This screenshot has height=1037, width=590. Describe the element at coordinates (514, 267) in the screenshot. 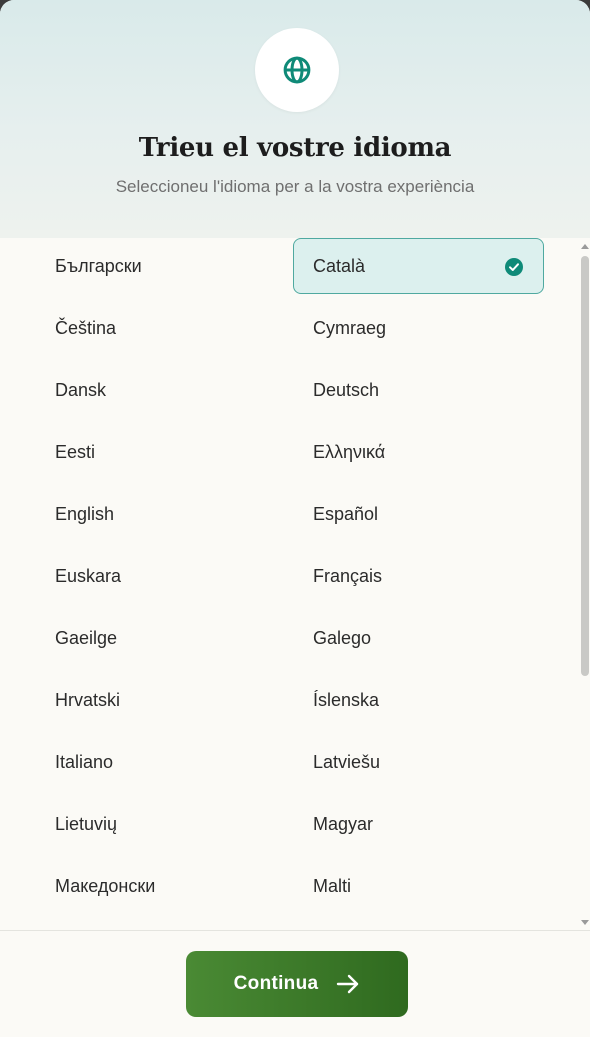

I see `check-circle-icon` at that location.